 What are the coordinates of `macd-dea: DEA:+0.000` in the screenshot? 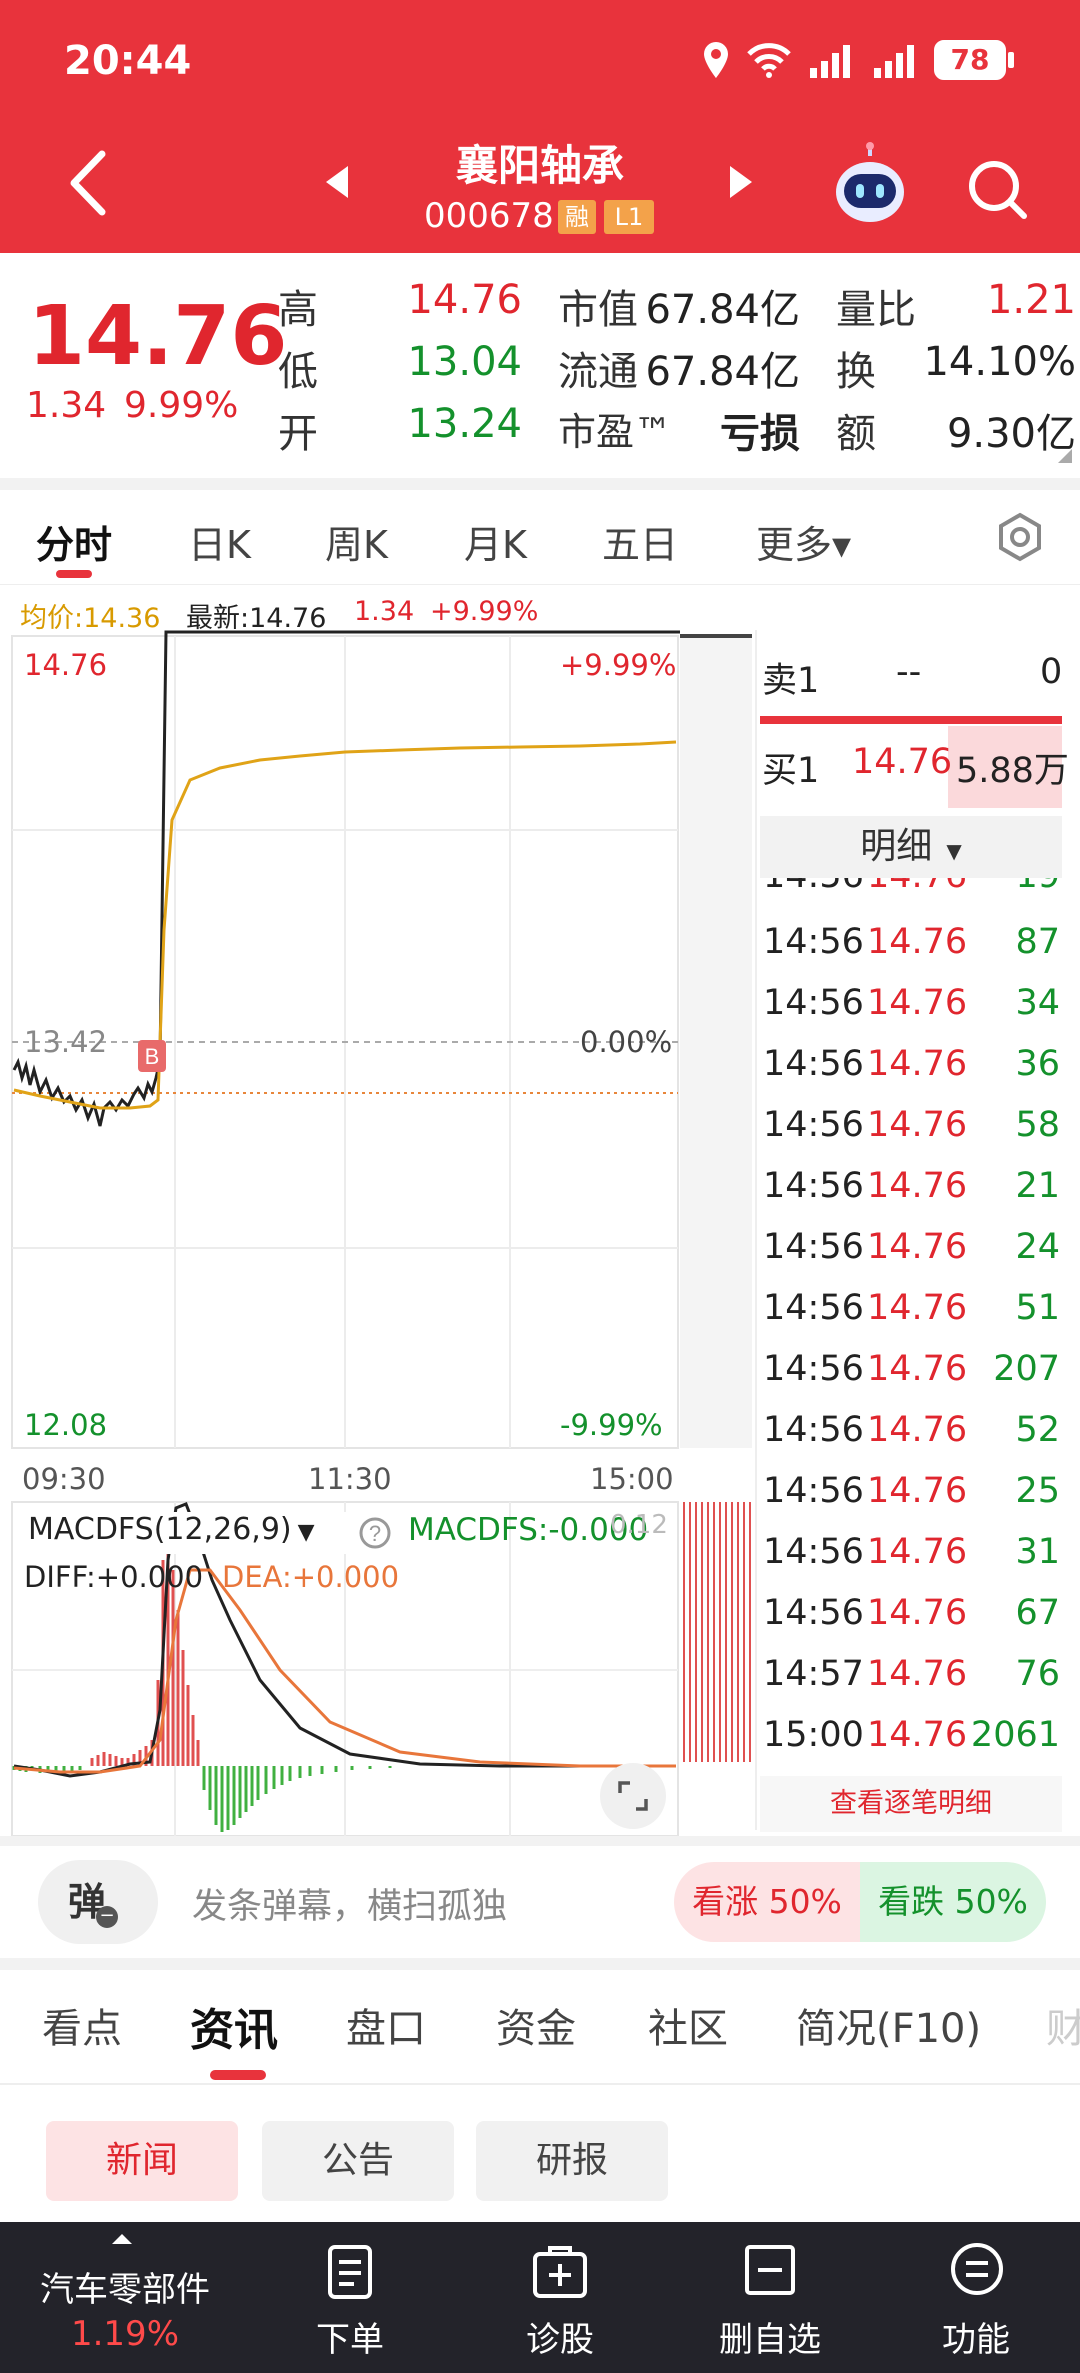 It's located at (311, 1577).